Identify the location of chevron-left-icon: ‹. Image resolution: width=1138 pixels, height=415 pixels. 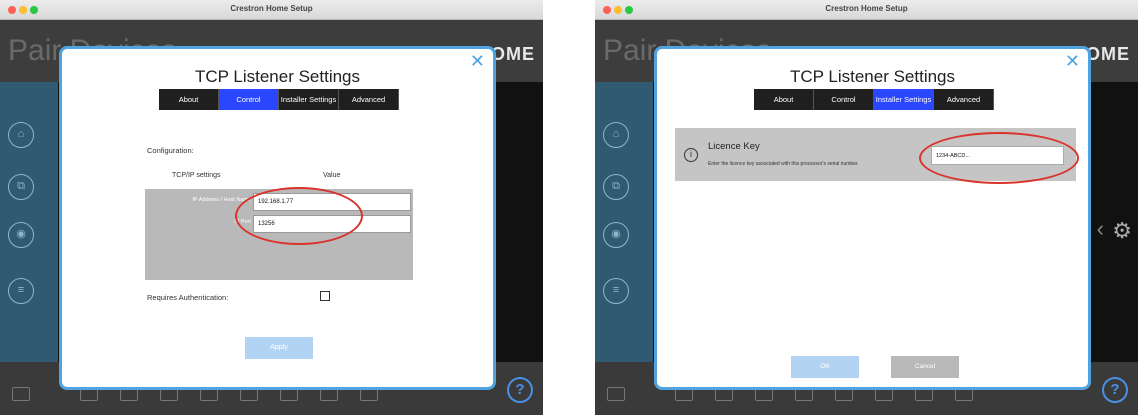
(1100, 229).